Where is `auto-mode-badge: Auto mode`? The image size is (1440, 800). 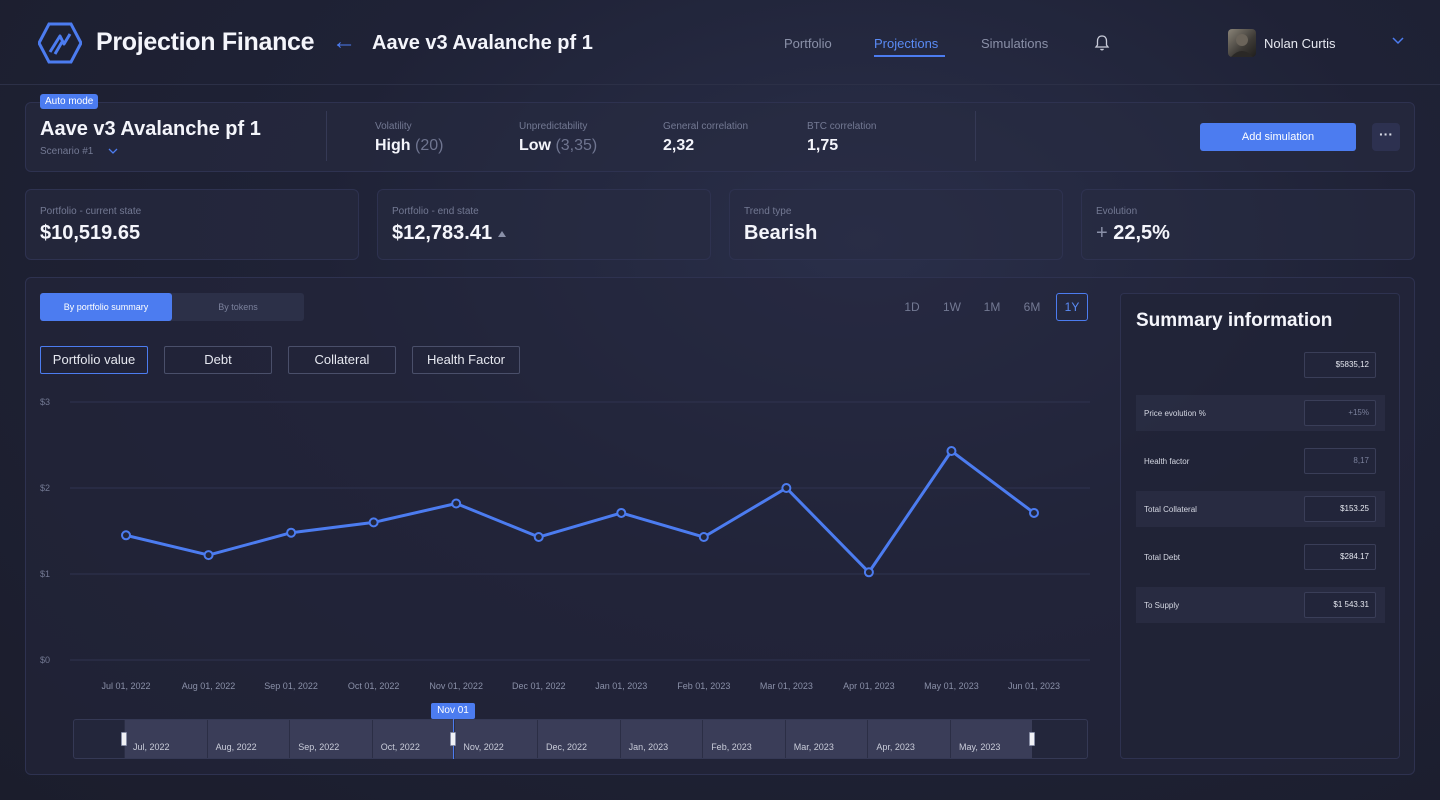 auto-mode-badge: Auto mode is located at coordinates (69, 101).